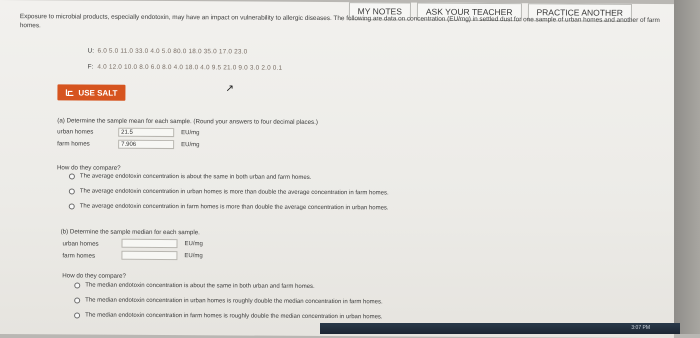 The width and height of the screenshot is (700, 338). What do you see at coordinates (94, 276) in the screenshot?
I see `compare-b-question: How do they compare?` at bounding box center [94, 276].